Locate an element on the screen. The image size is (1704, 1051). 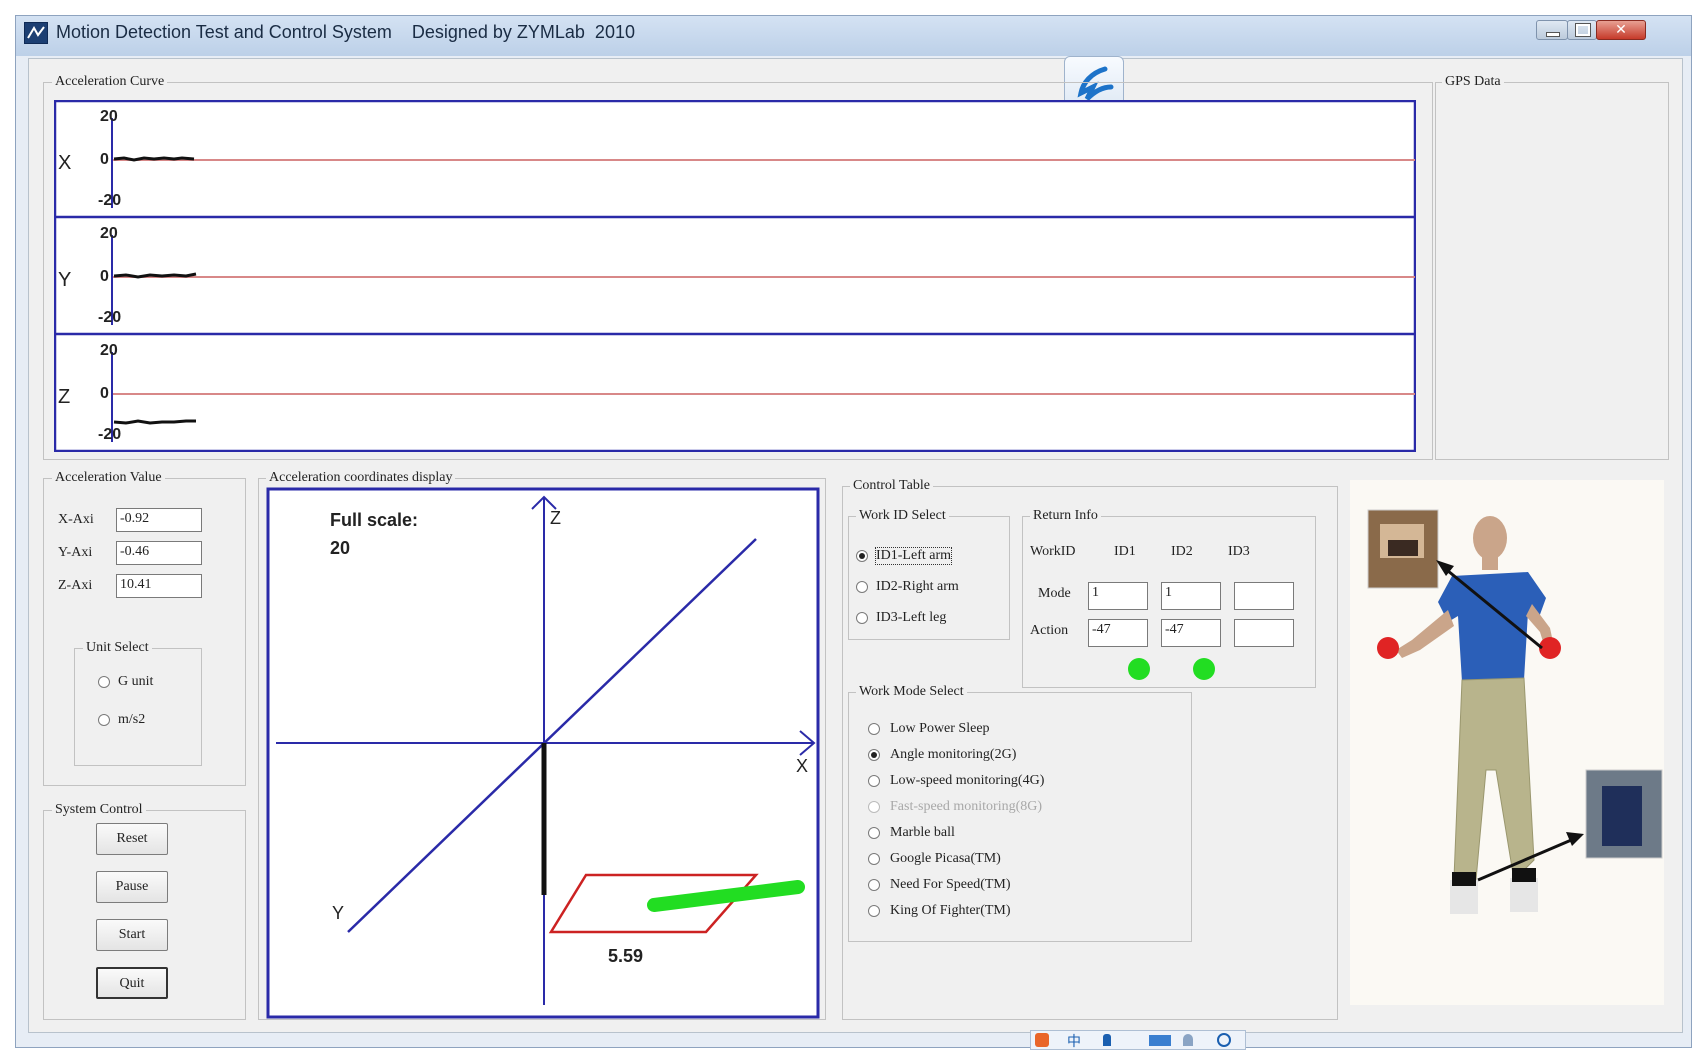
coord-display-label: Acceleration coordinates display is located at coordinates (361, 478).